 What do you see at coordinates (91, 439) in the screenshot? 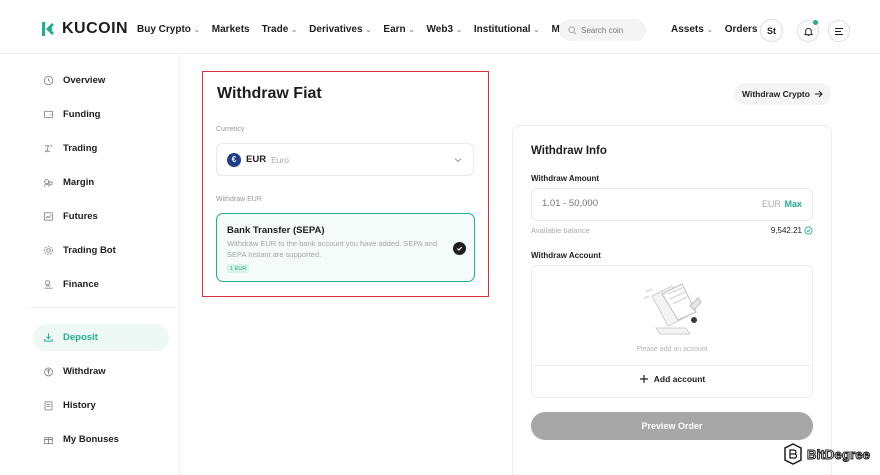
I see `sidebar-item-label: My Bonuses` at bounding box center [91, 439].